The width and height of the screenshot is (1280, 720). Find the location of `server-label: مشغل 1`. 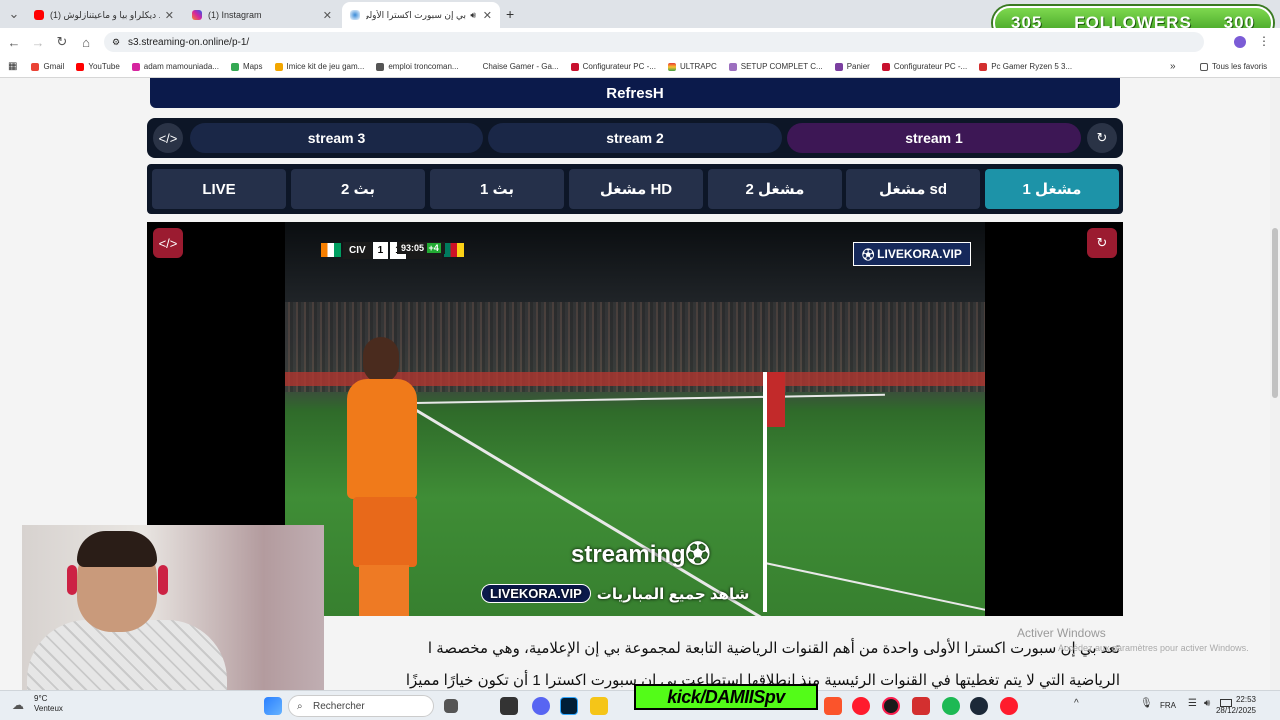

server-label: مشغل 1 is located at coordinates (1052, 189).